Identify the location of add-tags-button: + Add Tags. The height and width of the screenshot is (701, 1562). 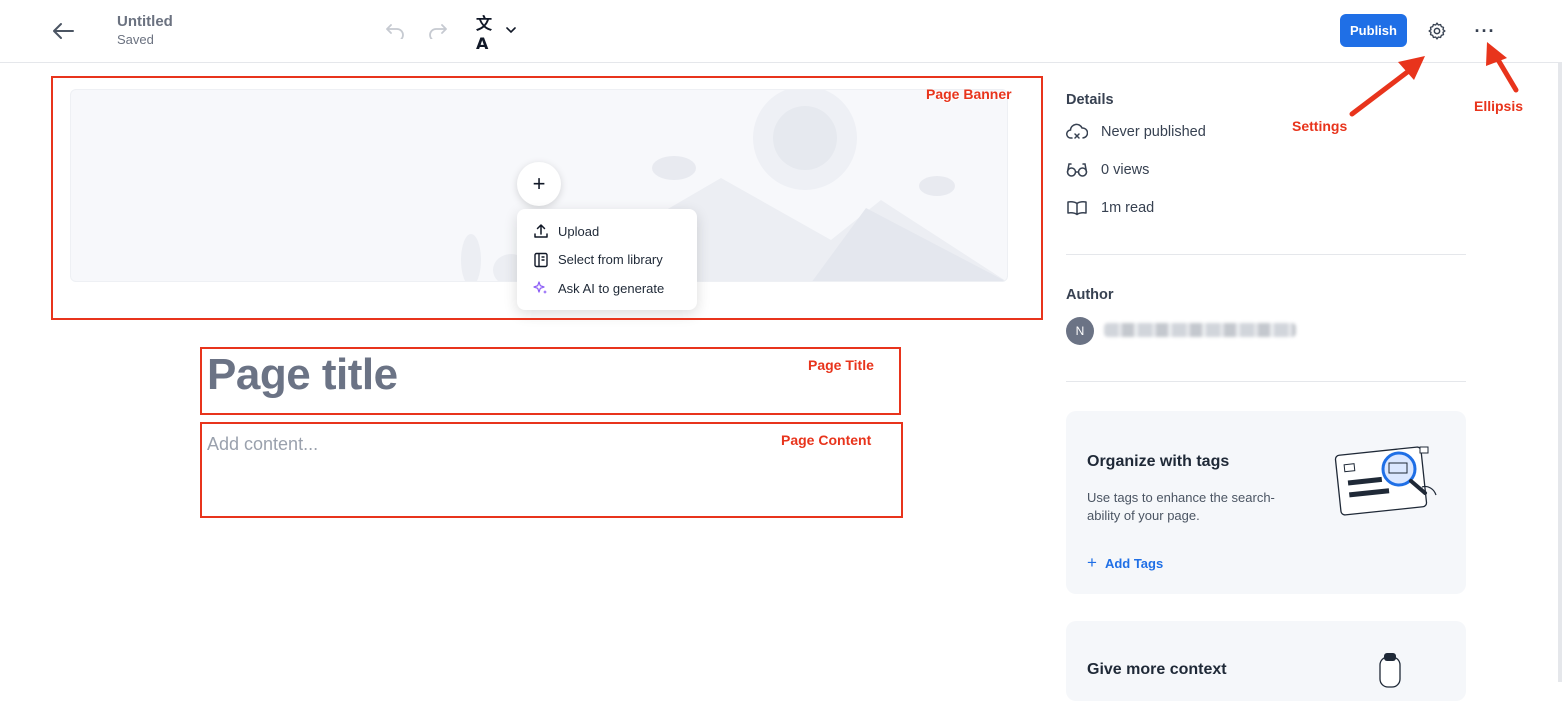
(1125, 563).